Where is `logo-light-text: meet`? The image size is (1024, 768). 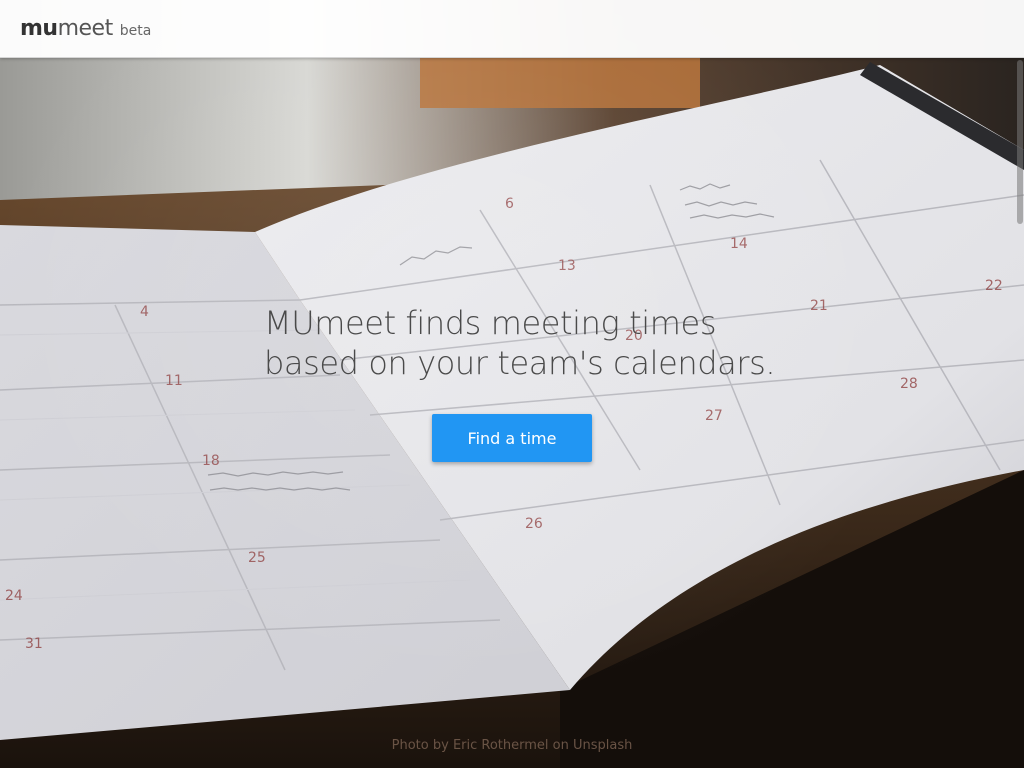 logo-light-text: meet is located at coordinates (85, 28).